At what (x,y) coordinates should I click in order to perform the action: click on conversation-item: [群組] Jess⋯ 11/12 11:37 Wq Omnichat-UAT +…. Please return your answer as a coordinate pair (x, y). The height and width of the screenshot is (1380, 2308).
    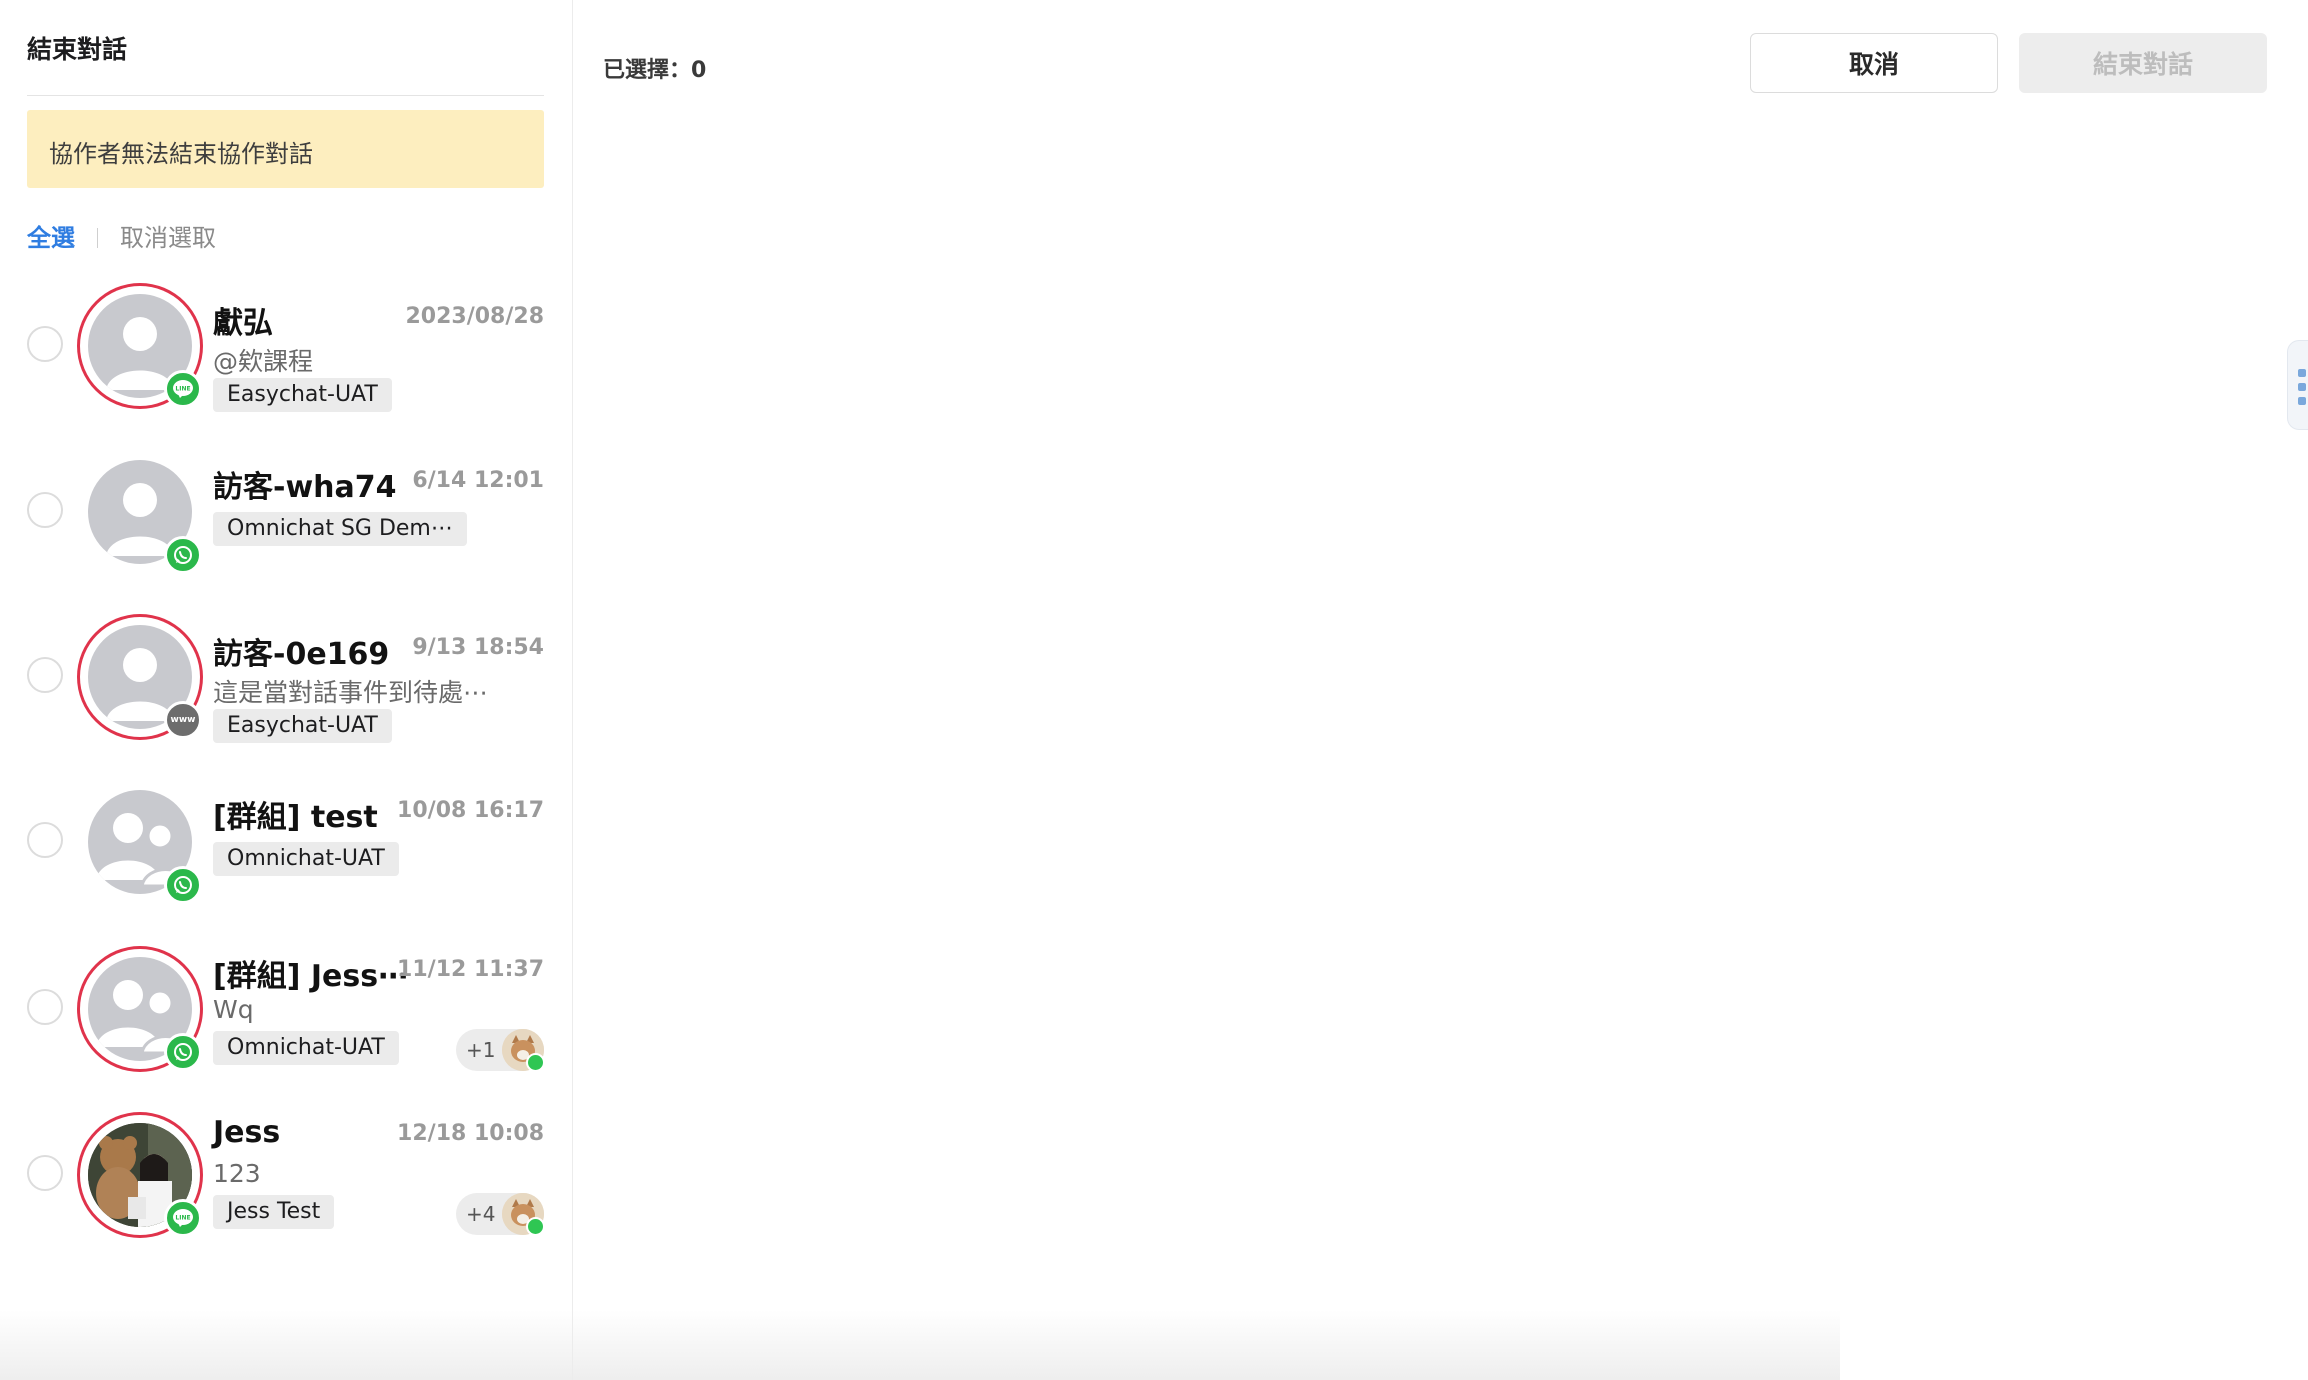
    Looking at the image, I should click on (286, 1029).